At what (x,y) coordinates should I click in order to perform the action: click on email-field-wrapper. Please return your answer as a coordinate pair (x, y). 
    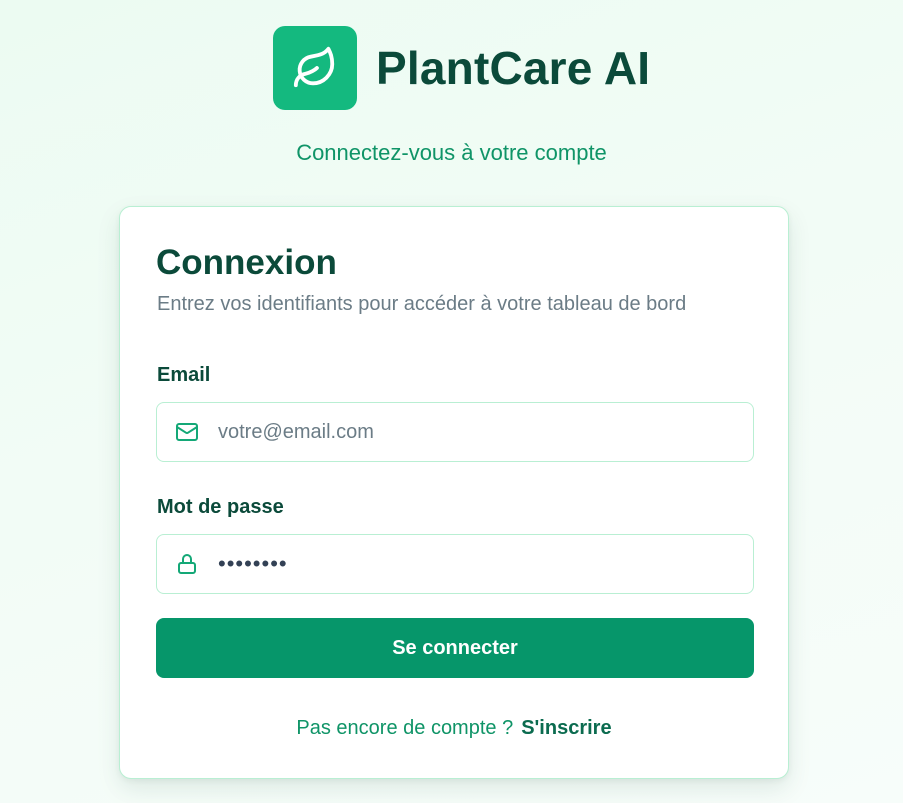
    Looking at the image, I should click on (455, 432).